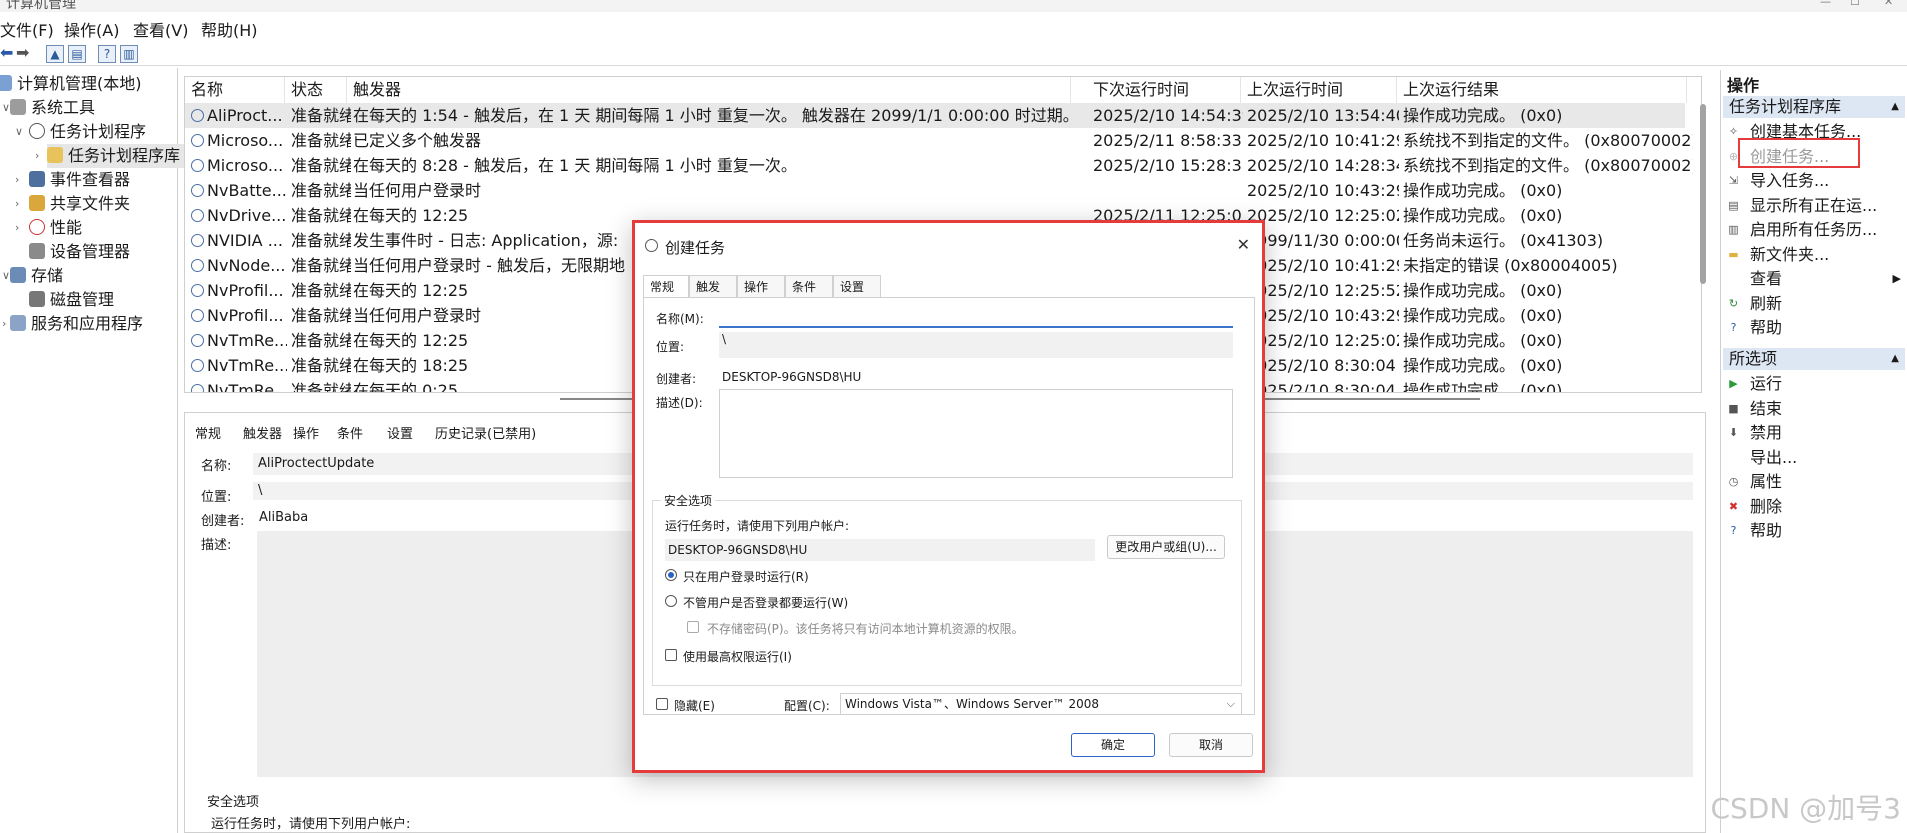 The height and width of the screenshot is (833, 1907). What do you see at coordinates (1703, 194) in the screenshot?
I see `task-list-scrollbar` at bounding box center [1703, 194].